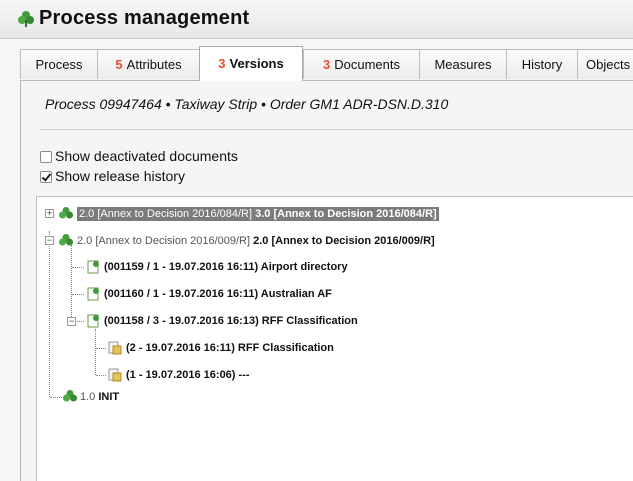 This screenshot has width=633, height=481. I want to click on tab-versions: 3 Versions, so click(251, 63).